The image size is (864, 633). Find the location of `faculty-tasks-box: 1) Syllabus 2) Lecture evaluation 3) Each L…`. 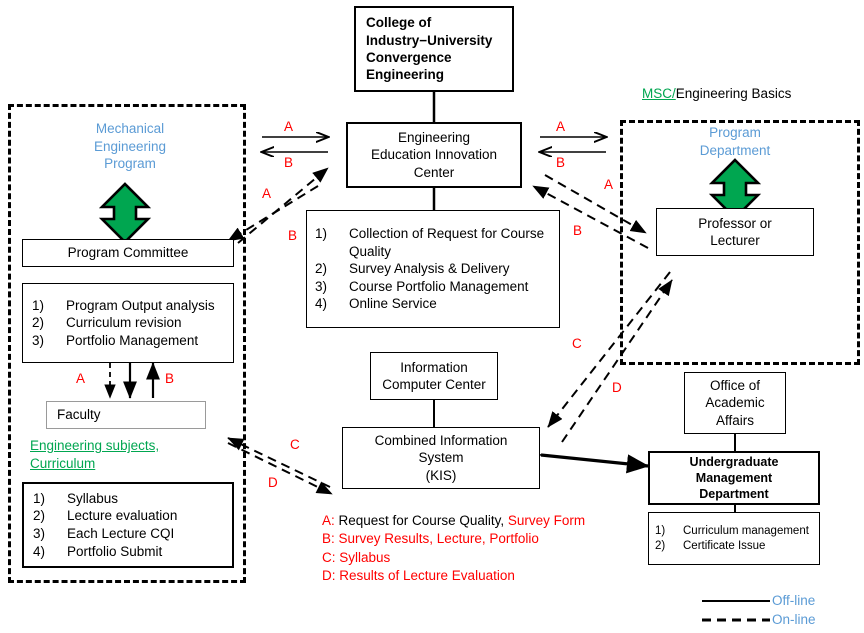

faculty-tasks-box: 1) Syllabus 2) Lecture evaluation 3) Each L… is located at coordinates (128, 525).